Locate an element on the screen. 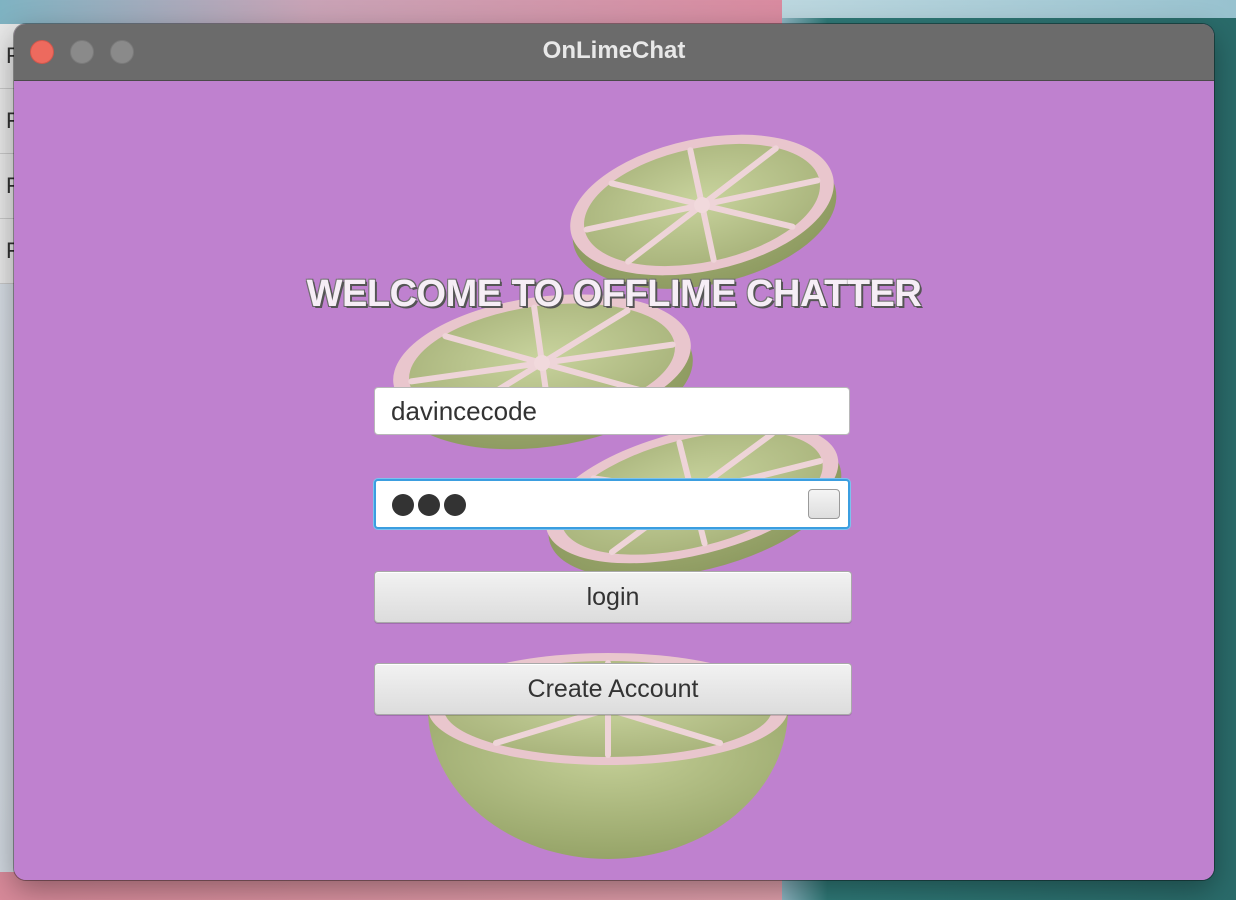 The image size is (1236, 900). title-bar: OnLimeChat is located at coordinates (614, 52).